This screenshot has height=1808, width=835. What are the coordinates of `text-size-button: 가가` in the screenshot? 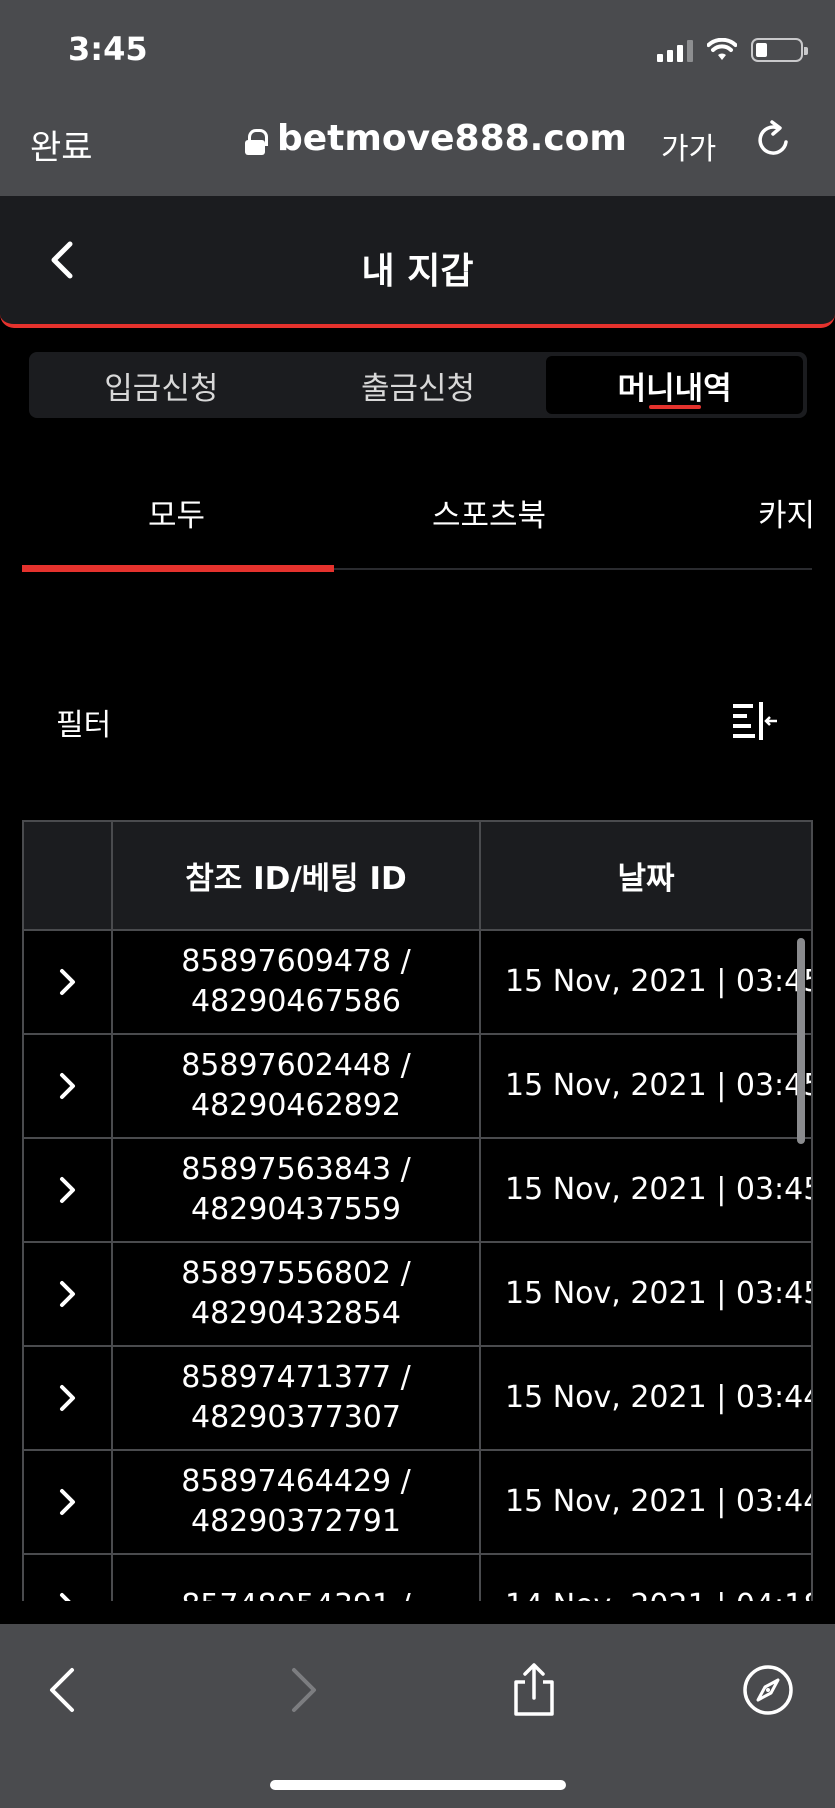 It's located at (688, 146).